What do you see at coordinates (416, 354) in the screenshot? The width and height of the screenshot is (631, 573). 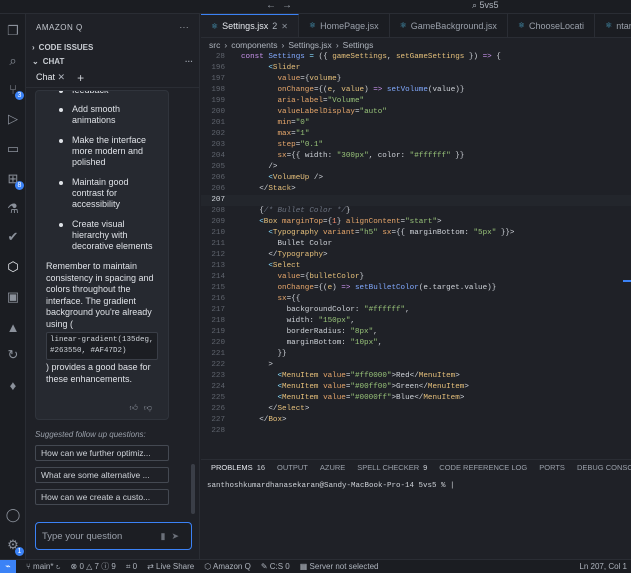 I see `code-line: 221 }}` at bounding box center [416, 354].